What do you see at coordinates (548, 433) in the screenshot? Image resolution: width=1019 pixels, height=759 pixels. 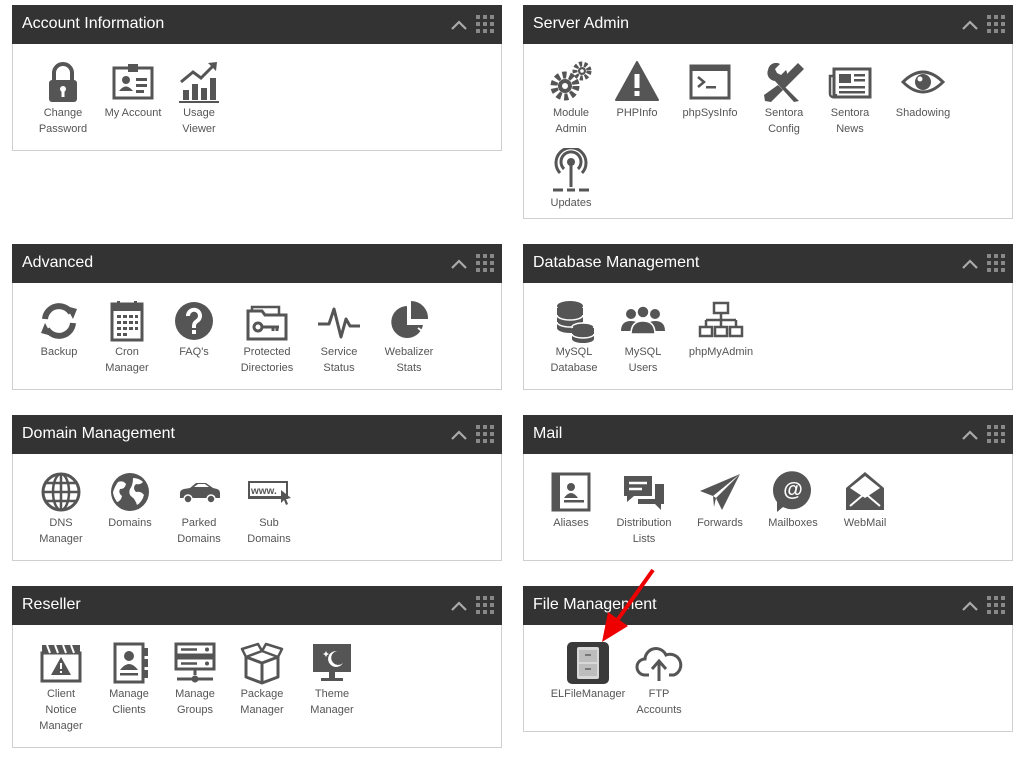 I see `panel-title: Mail` at bounding box center [548, 433].